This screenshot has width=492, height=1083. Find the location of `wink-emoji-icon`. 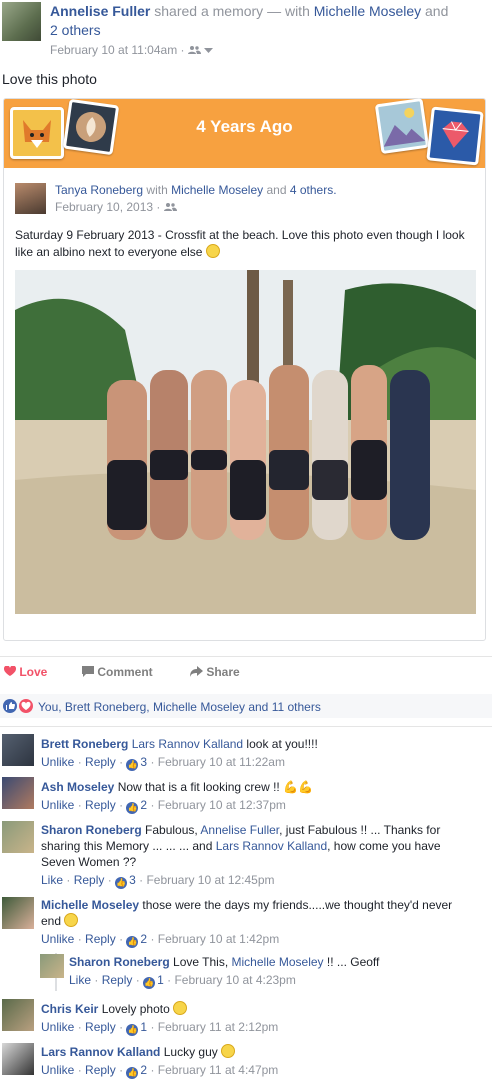

wink-emoji-icon is located at coordinates (228, 1051).